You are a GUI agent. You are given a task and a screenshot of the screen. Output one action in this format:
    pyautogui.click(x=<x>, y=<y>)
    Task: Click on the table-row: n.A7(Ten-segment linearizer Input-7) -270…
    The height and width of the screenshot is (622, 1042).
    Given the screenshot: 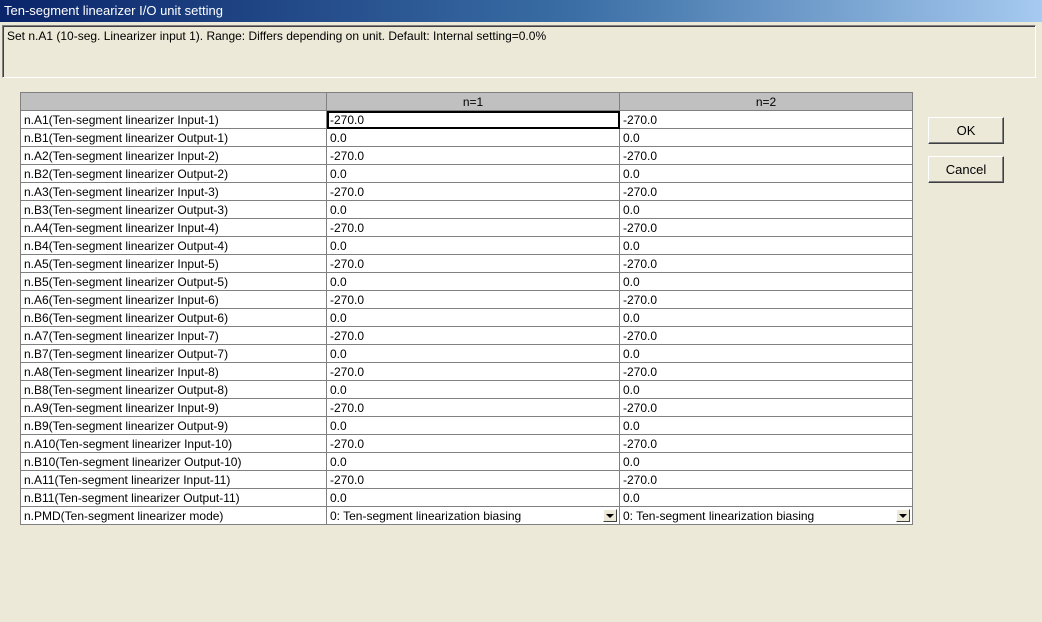 What is the action you would take?
    pyautogui.click(x=466, y=335)
    